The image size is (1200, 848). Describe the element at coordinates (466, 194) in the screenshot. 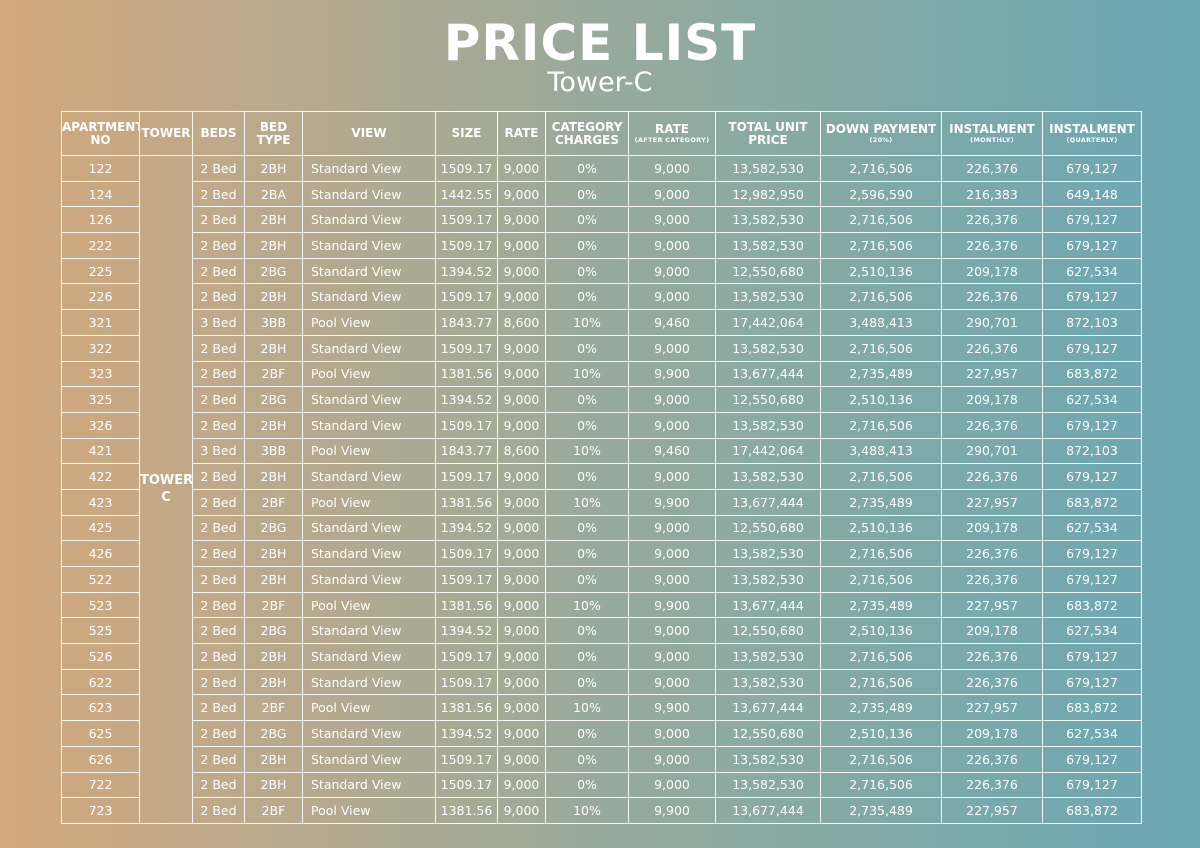

I see `cell-size: 1442.55` at that location.